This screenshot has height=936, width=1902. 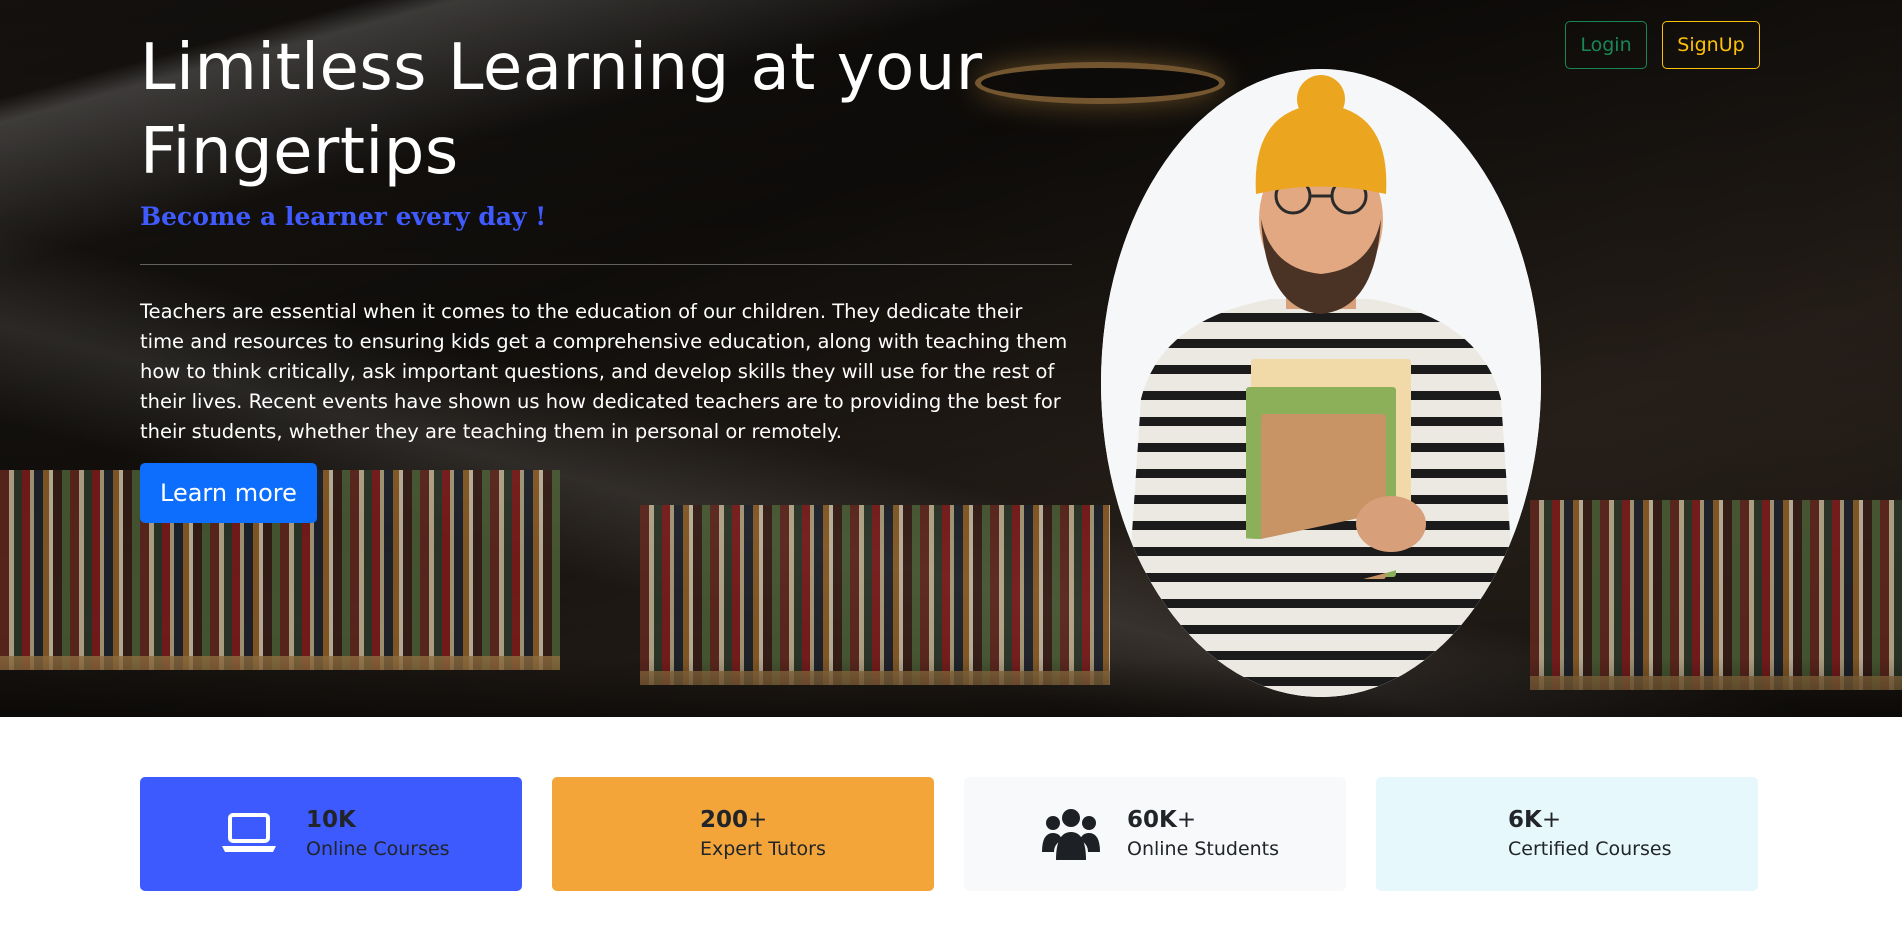 What do you see at coordinates (228, 493) in the screenshot?
I see `learn-more-button: Learn more` at bounding box center [228, 493].